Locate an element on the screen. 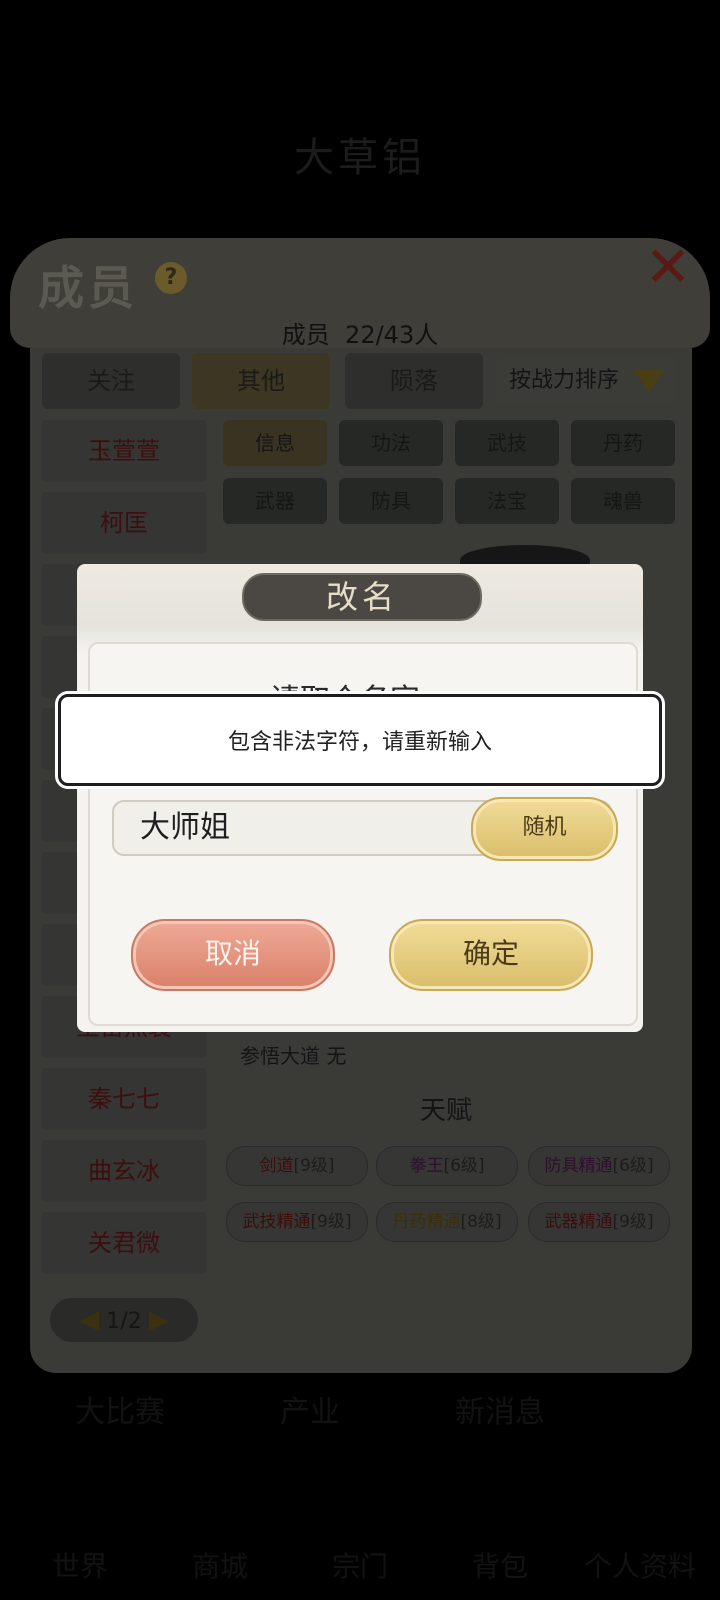  talent-chip: 丹药精通[8级] is located at coordinates (447, 1222).